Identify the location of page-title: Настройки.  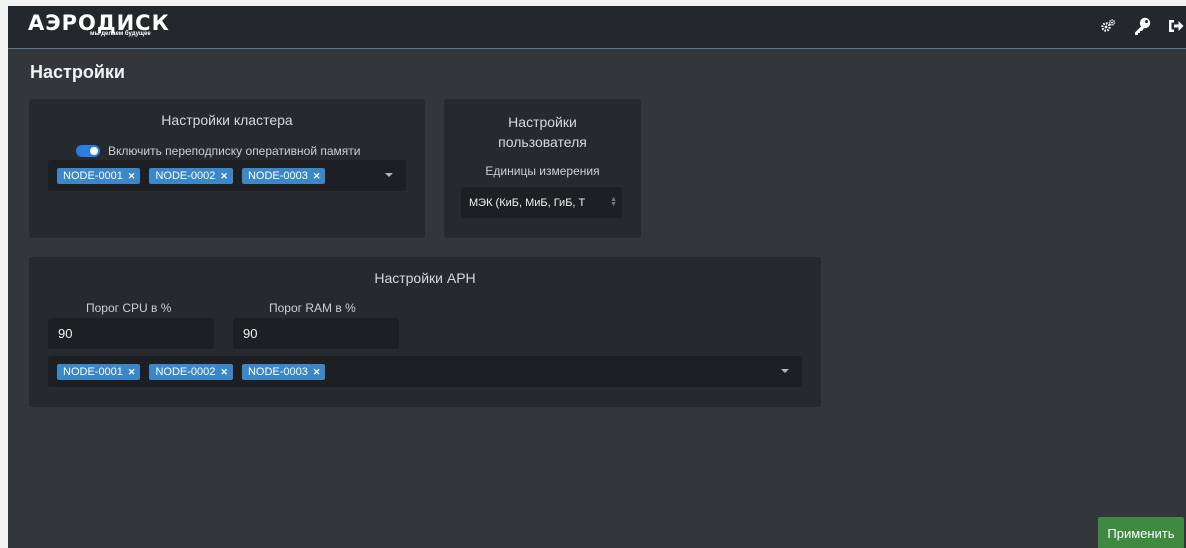
(77, 72).